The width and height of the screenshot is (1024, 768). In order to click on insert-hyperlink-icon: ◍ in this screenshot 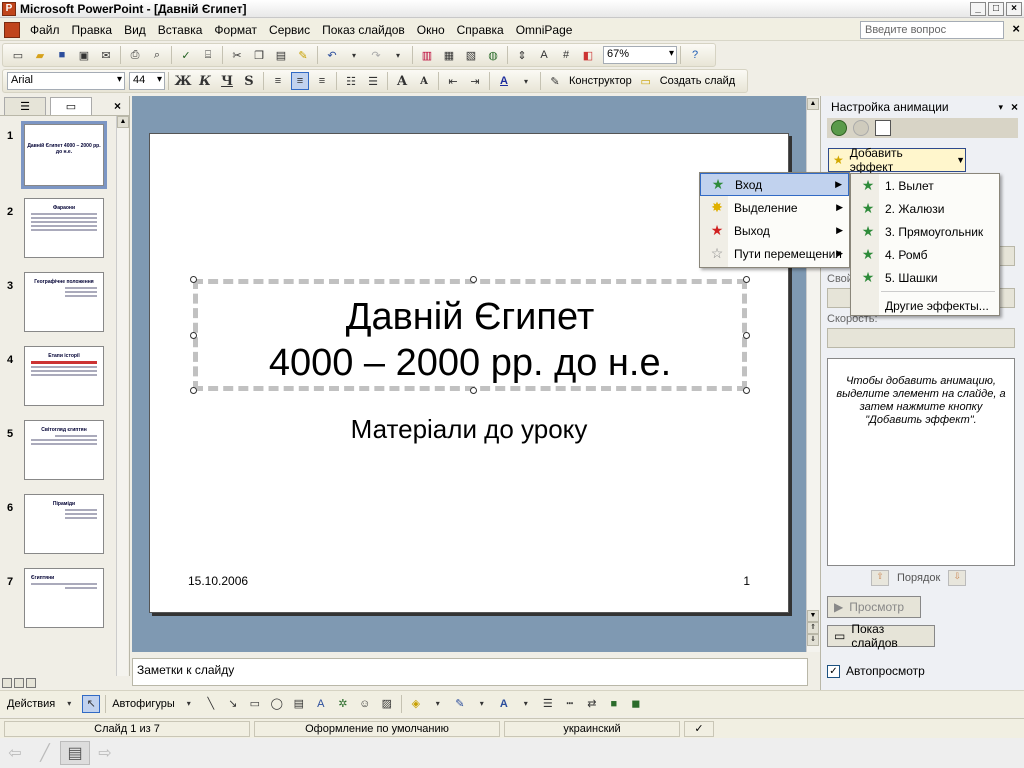, I will do `click(493, 55)`.